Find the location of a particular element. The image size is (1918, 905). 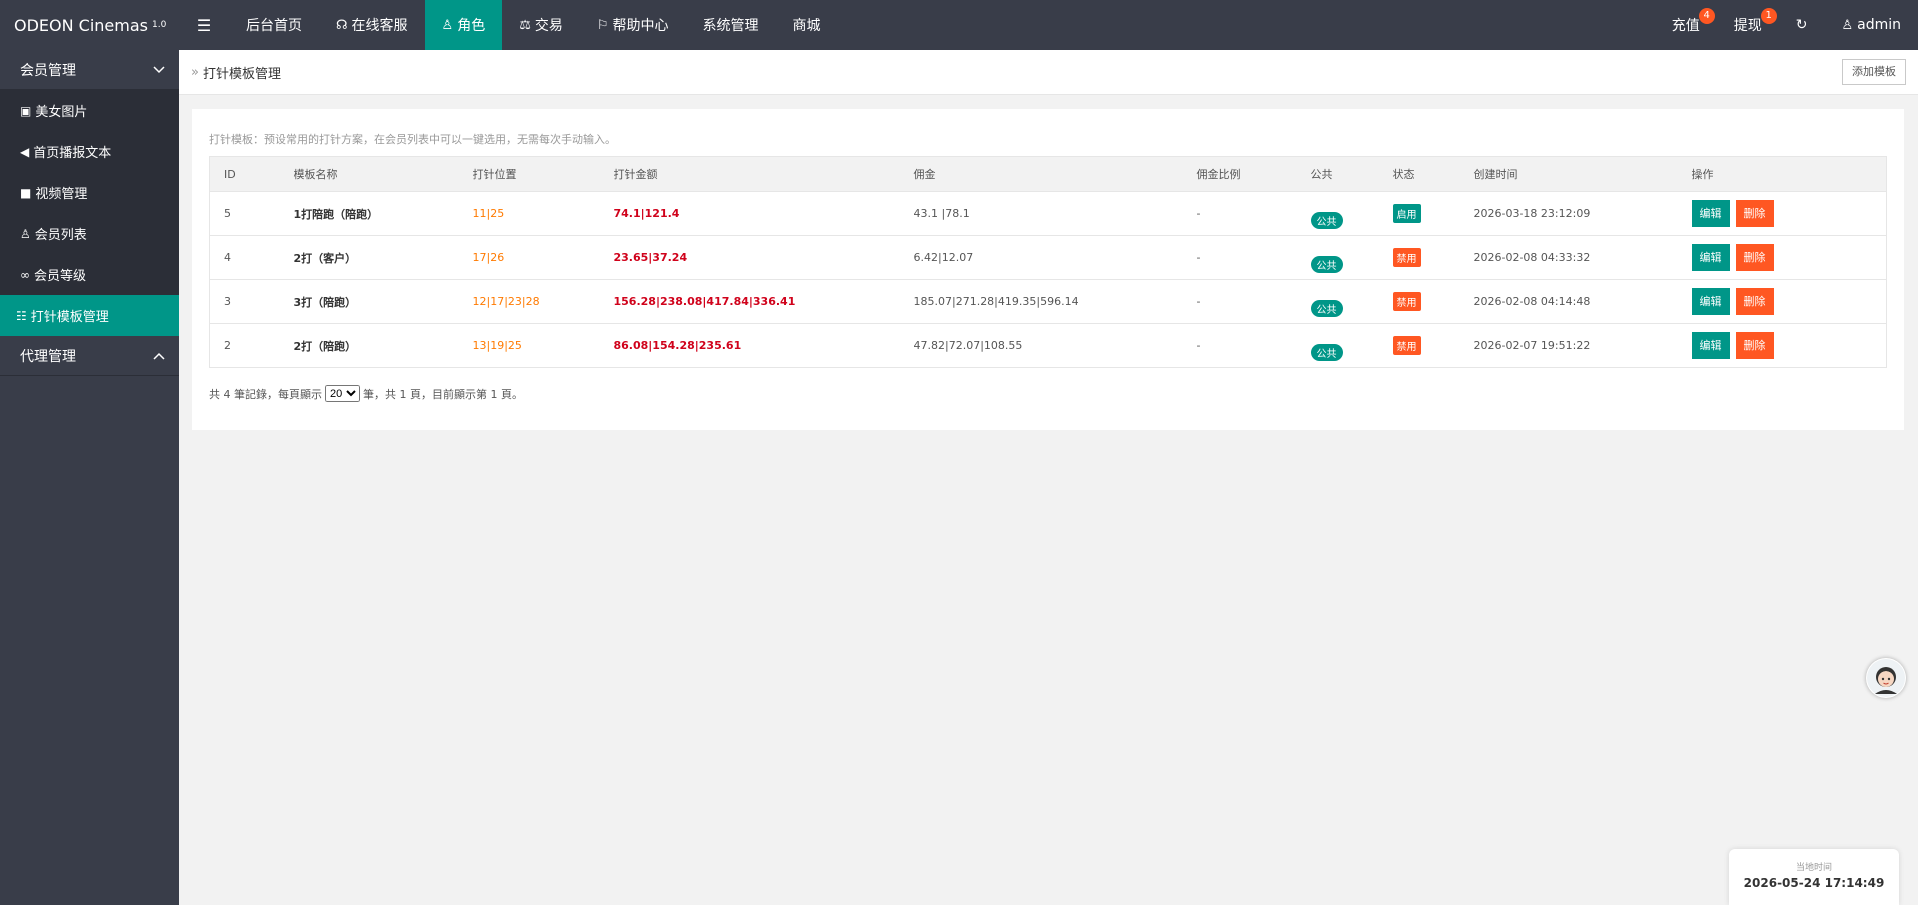

video-icon: ■ is located at coordinates (26, 192).